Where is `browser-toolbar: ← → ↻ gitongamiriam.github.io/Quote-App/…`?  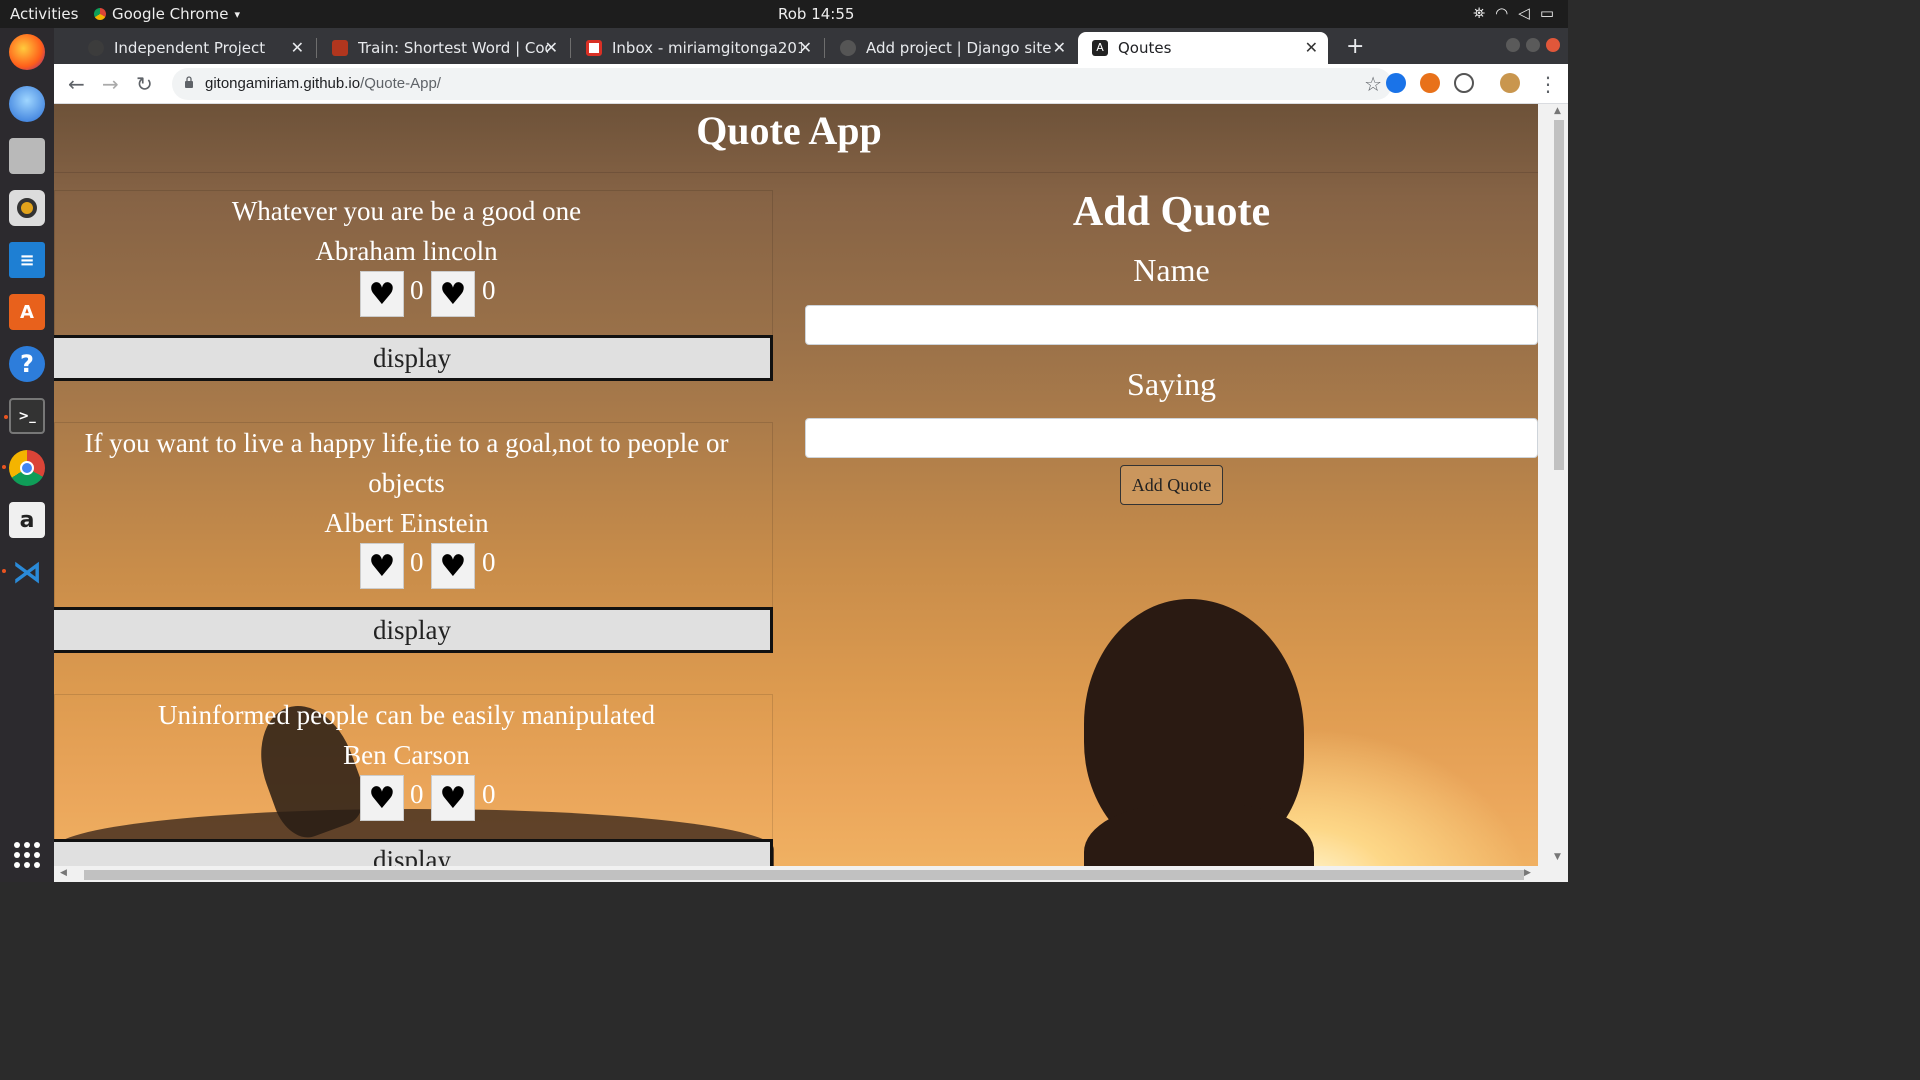 browser-toolbar: ← → ↻ gitongamiriam.github.io/Quote-App/… is located at coordinates (811, 84).